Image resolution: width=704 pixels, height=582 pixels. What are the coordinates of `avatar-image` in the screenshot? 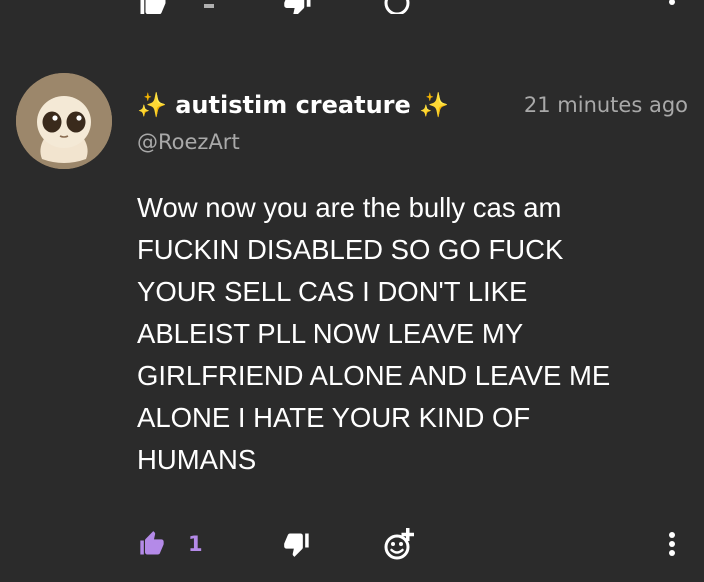 It's located at (64, 121).